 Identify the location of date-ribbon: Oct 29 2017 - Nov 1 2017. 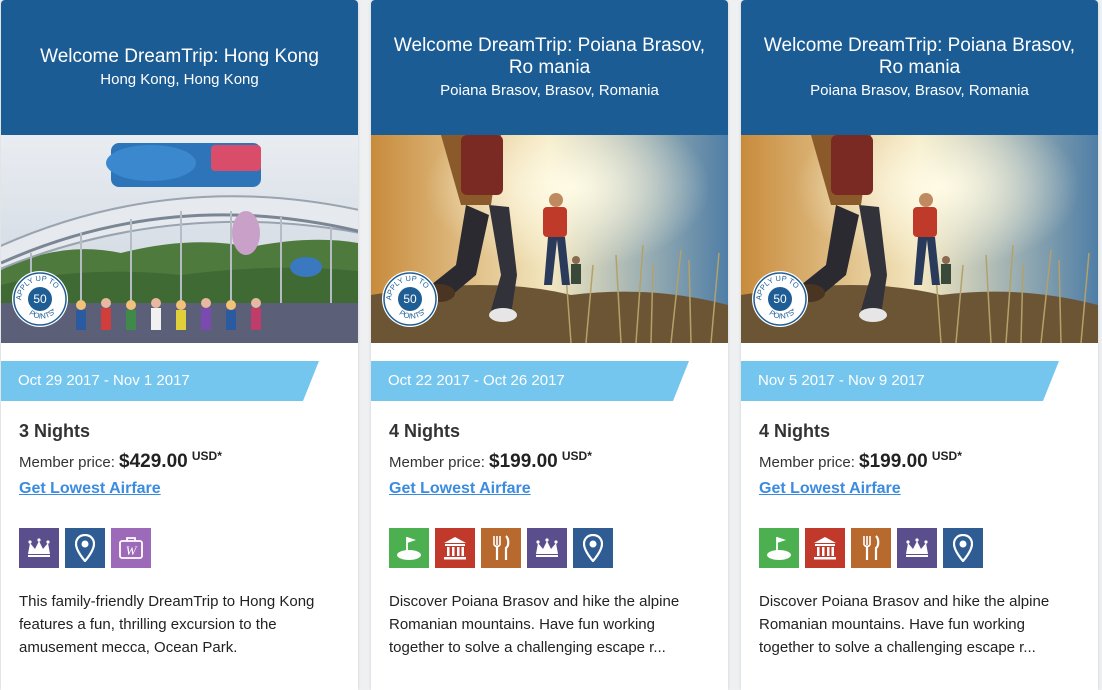
(179, 381).